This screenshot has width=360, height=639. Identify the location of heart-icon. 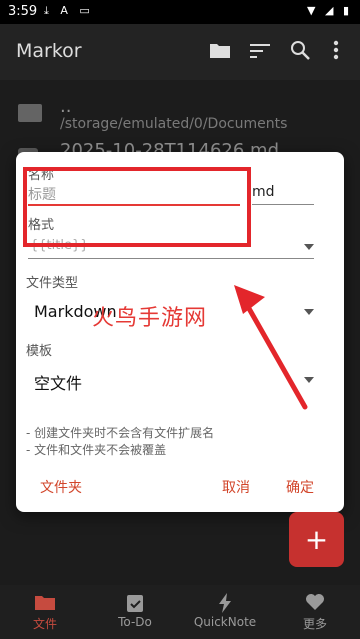
(315, 603).